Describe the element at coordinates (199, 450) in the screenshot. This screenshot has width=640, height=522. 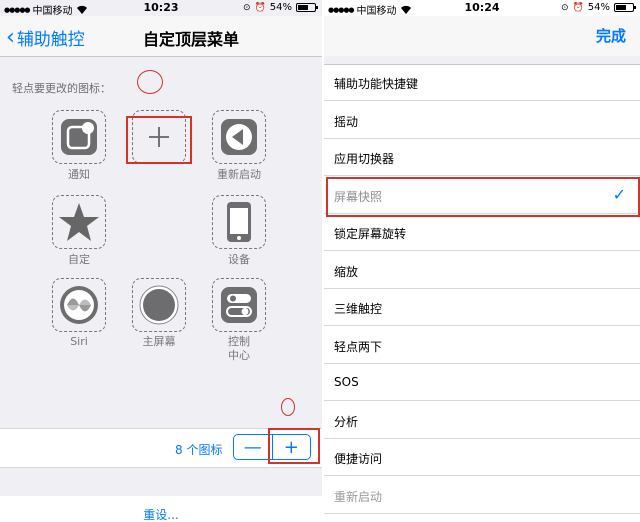
I see `icon-count-label: 8 个图标` at that location.